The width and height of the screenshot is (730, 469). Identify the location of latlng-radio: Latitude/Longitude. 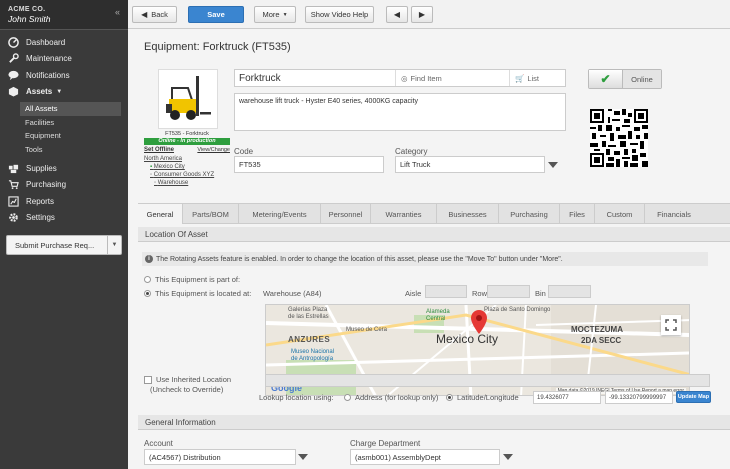
(482, 397).